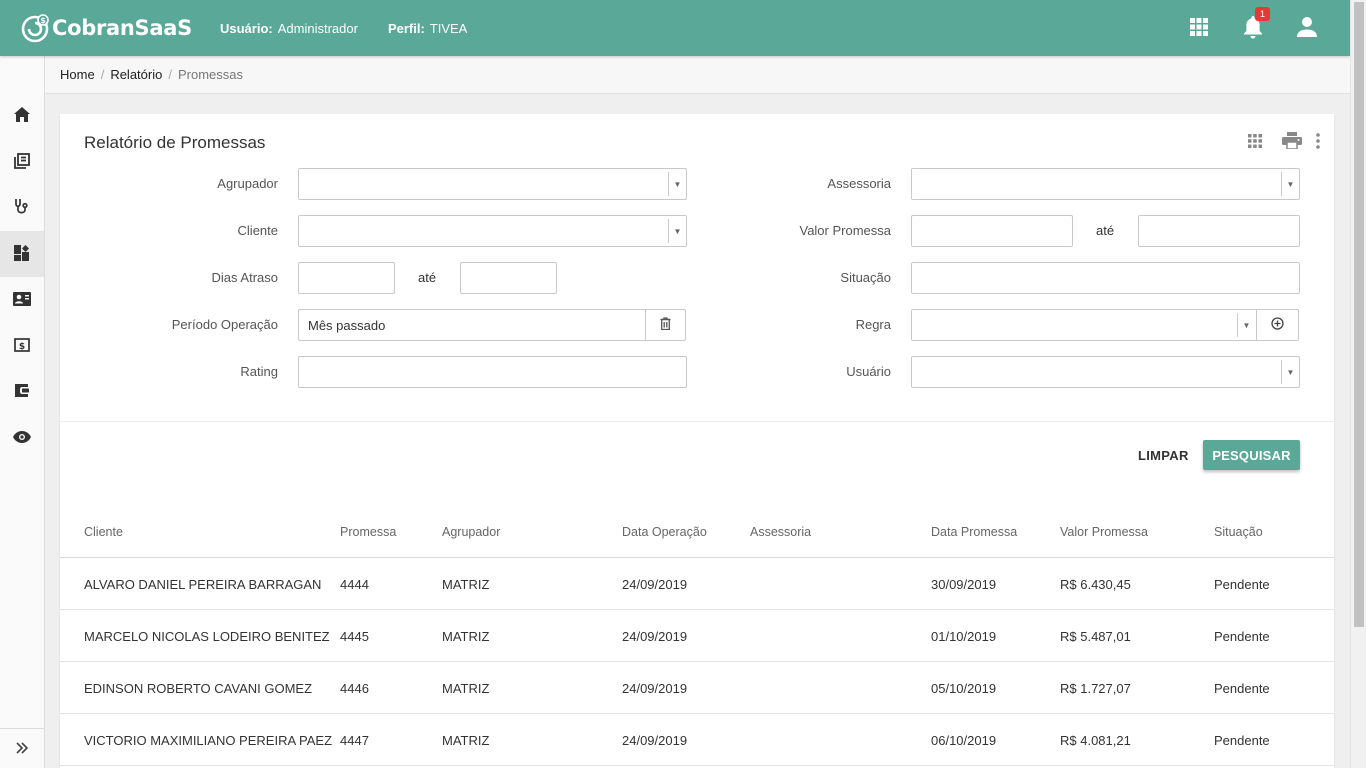 The image size is (1366, 768). Describe the element at coordinates (873, 324) in the screenshot. I see `regra-label: Regra` at that location.